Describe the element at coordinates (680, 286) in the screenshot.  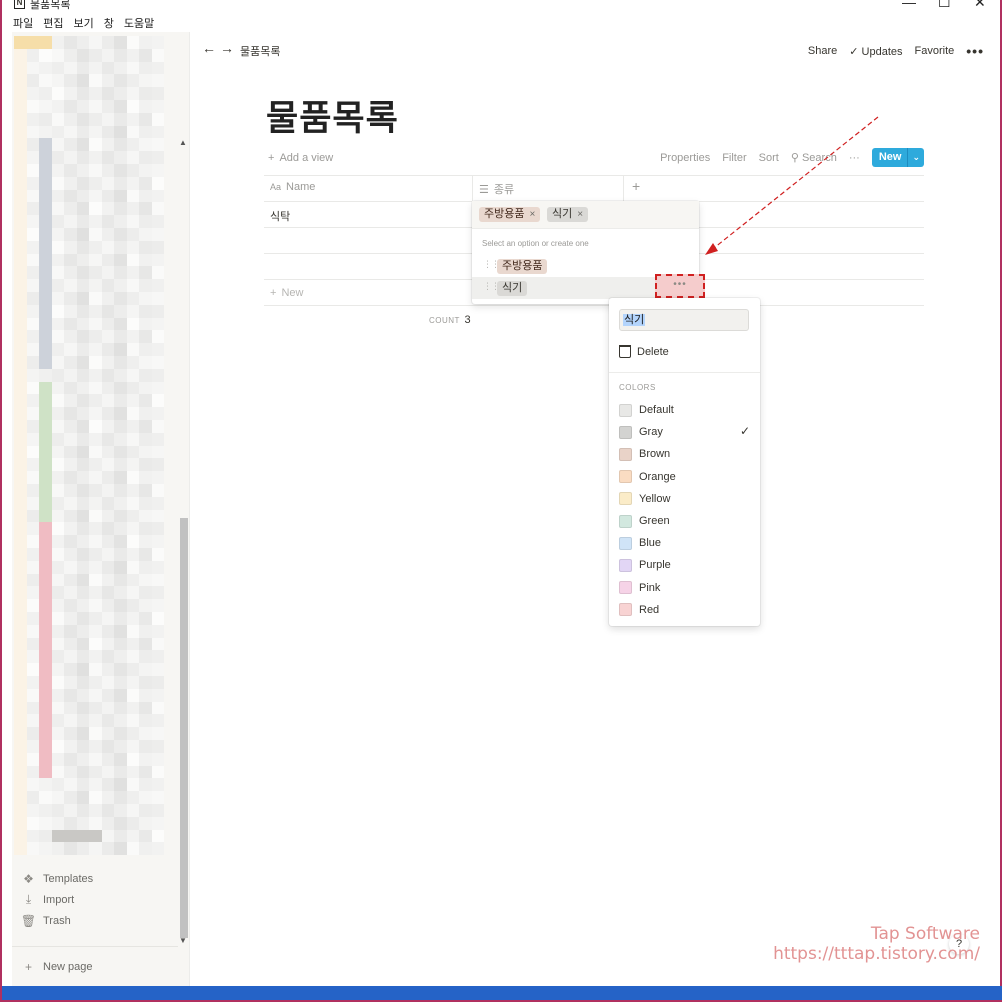
I see `option-more-button: •••` at that location.